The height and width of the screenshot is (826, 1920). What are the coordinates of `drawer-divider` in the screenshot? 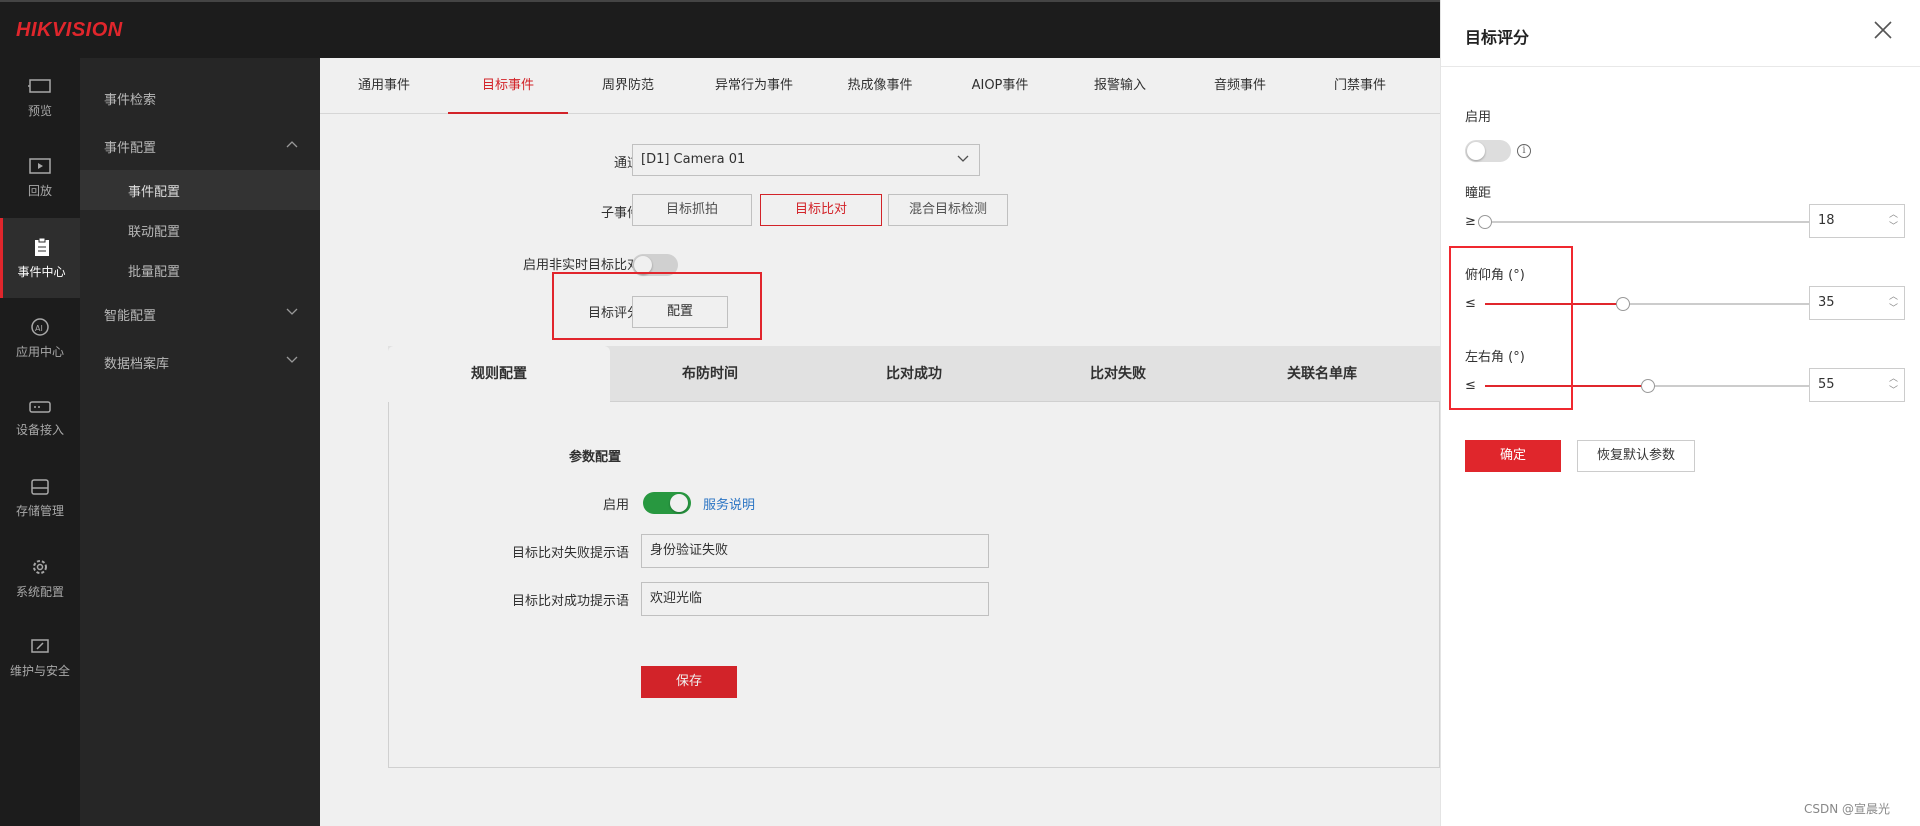 It's located at (1680, 66).